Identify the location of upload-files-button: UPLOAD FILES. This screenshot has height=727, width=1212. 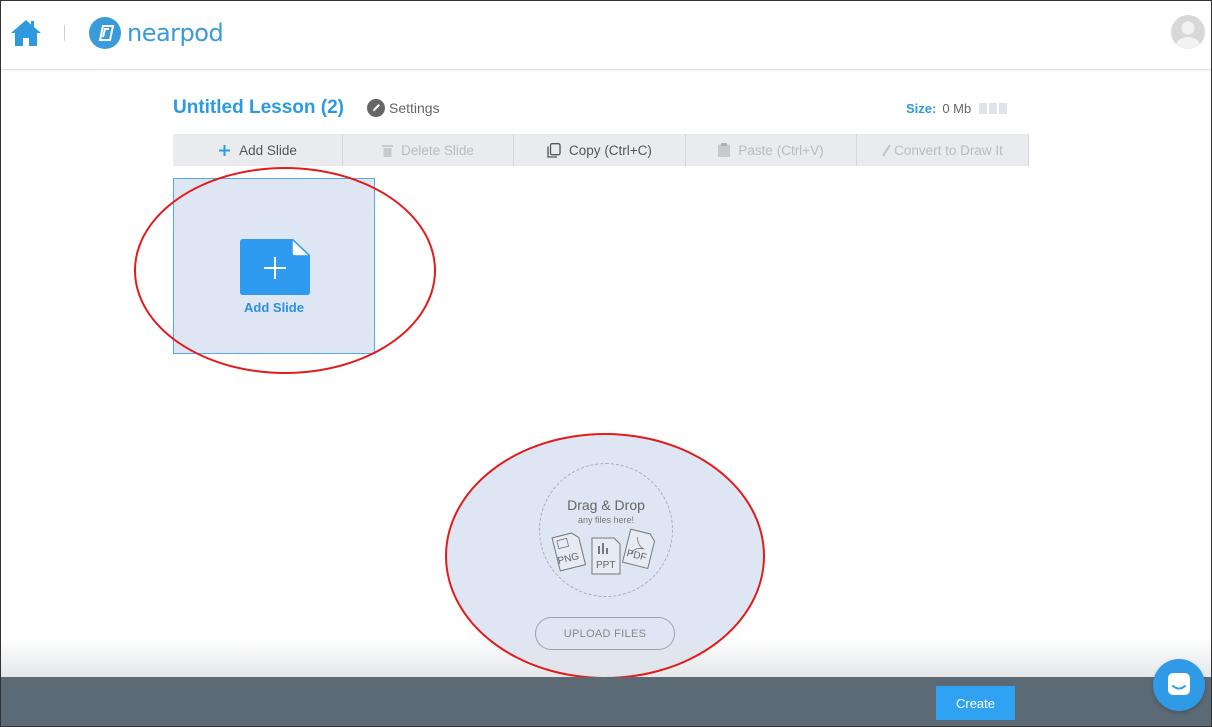
(605, 633).